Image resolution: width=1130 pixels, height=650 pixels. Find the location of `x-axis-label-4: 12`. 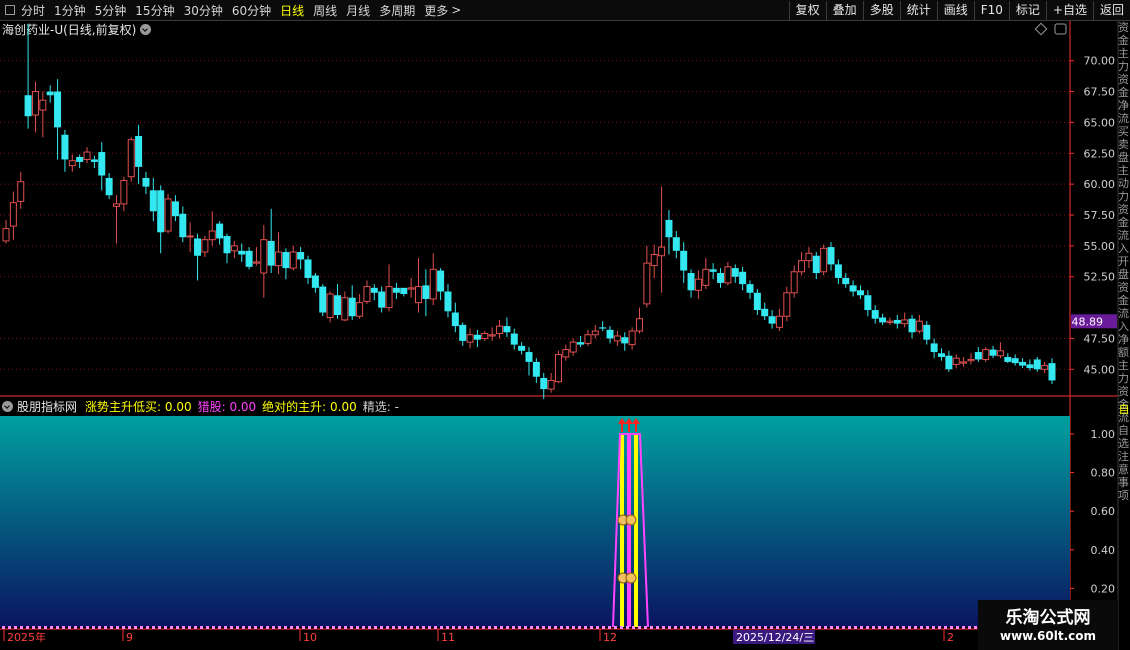

x-axis-label-4: 12 is located at coordinates (610, 637).